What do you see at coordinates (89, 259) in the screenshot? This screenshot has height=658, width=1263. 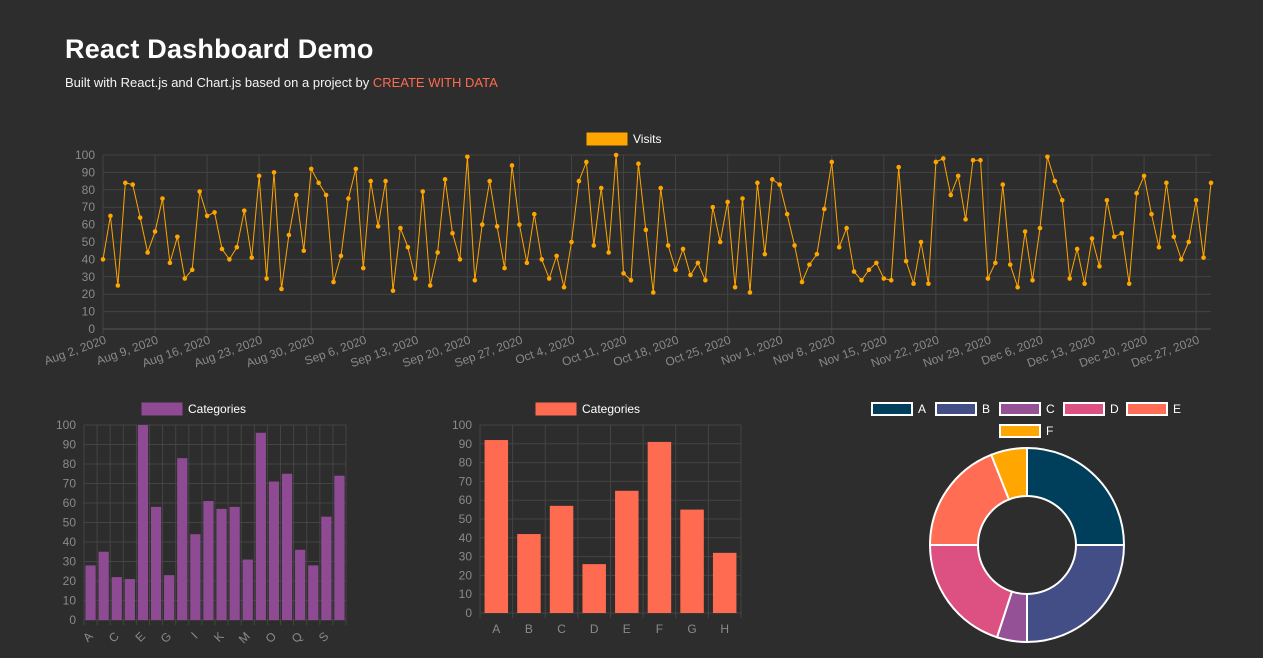 I see `visits-y-tick: 40` at bounding box center [89, 259].